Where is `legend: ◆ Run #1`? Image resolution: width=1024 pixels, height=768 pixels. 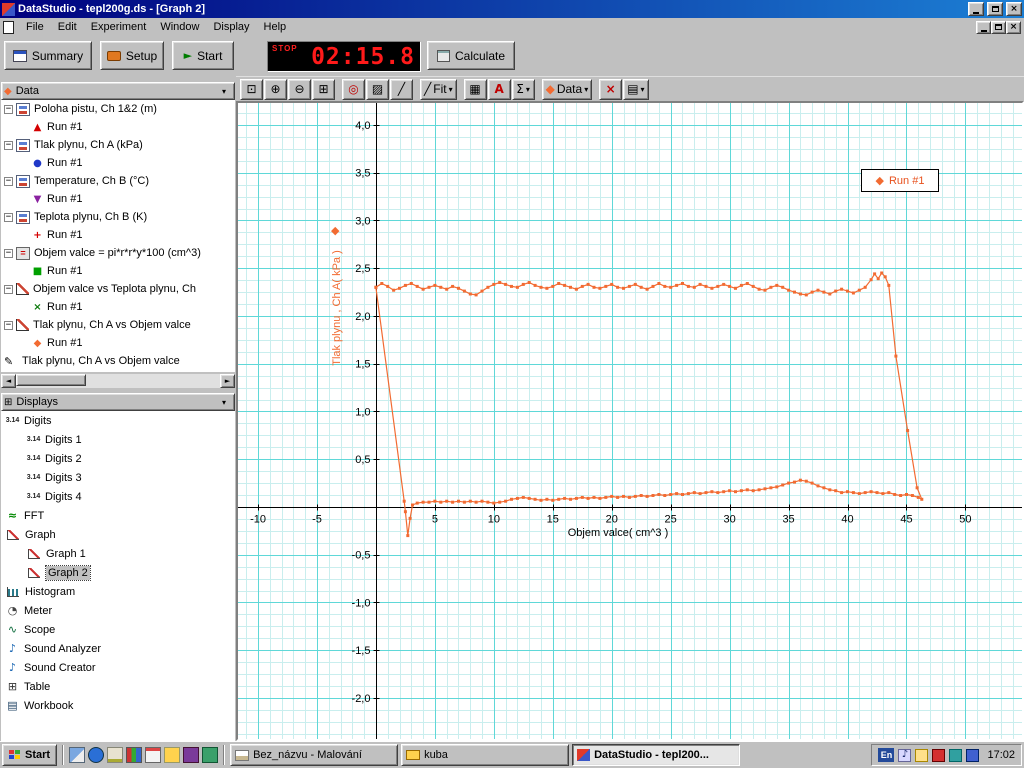 legend: ◆ Run #1 is located at coordinates (900, 180).